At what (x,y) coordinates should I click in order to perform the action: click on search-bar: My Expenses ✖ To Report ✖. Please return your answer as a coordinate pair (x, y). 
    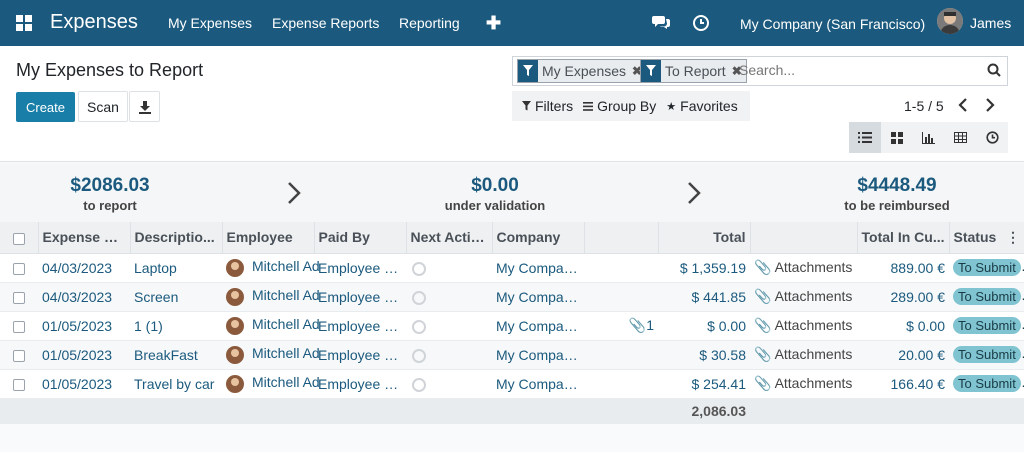
    Looking at the image, I should click on (760, 71).